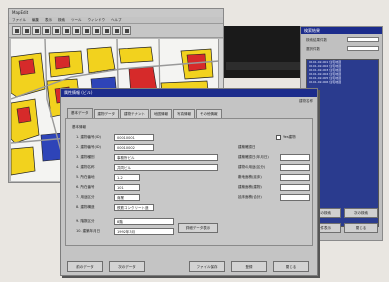  I want to click on pan-icon, so click(76, 30).